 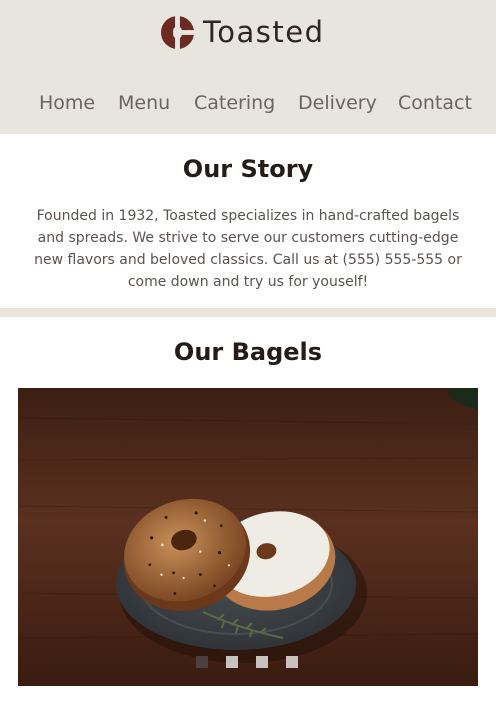 What do you see at coordinates (248, 169) in the screenshot?
I see `story-title: Our Story` at bounding box center [248, 169].